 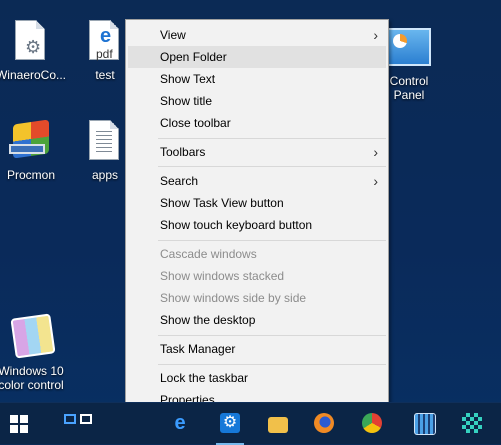 What do you see at coordinates (257, 35) in the screenshot?
I see `menu-item-view: View ›` at bounding box center [257, 35].